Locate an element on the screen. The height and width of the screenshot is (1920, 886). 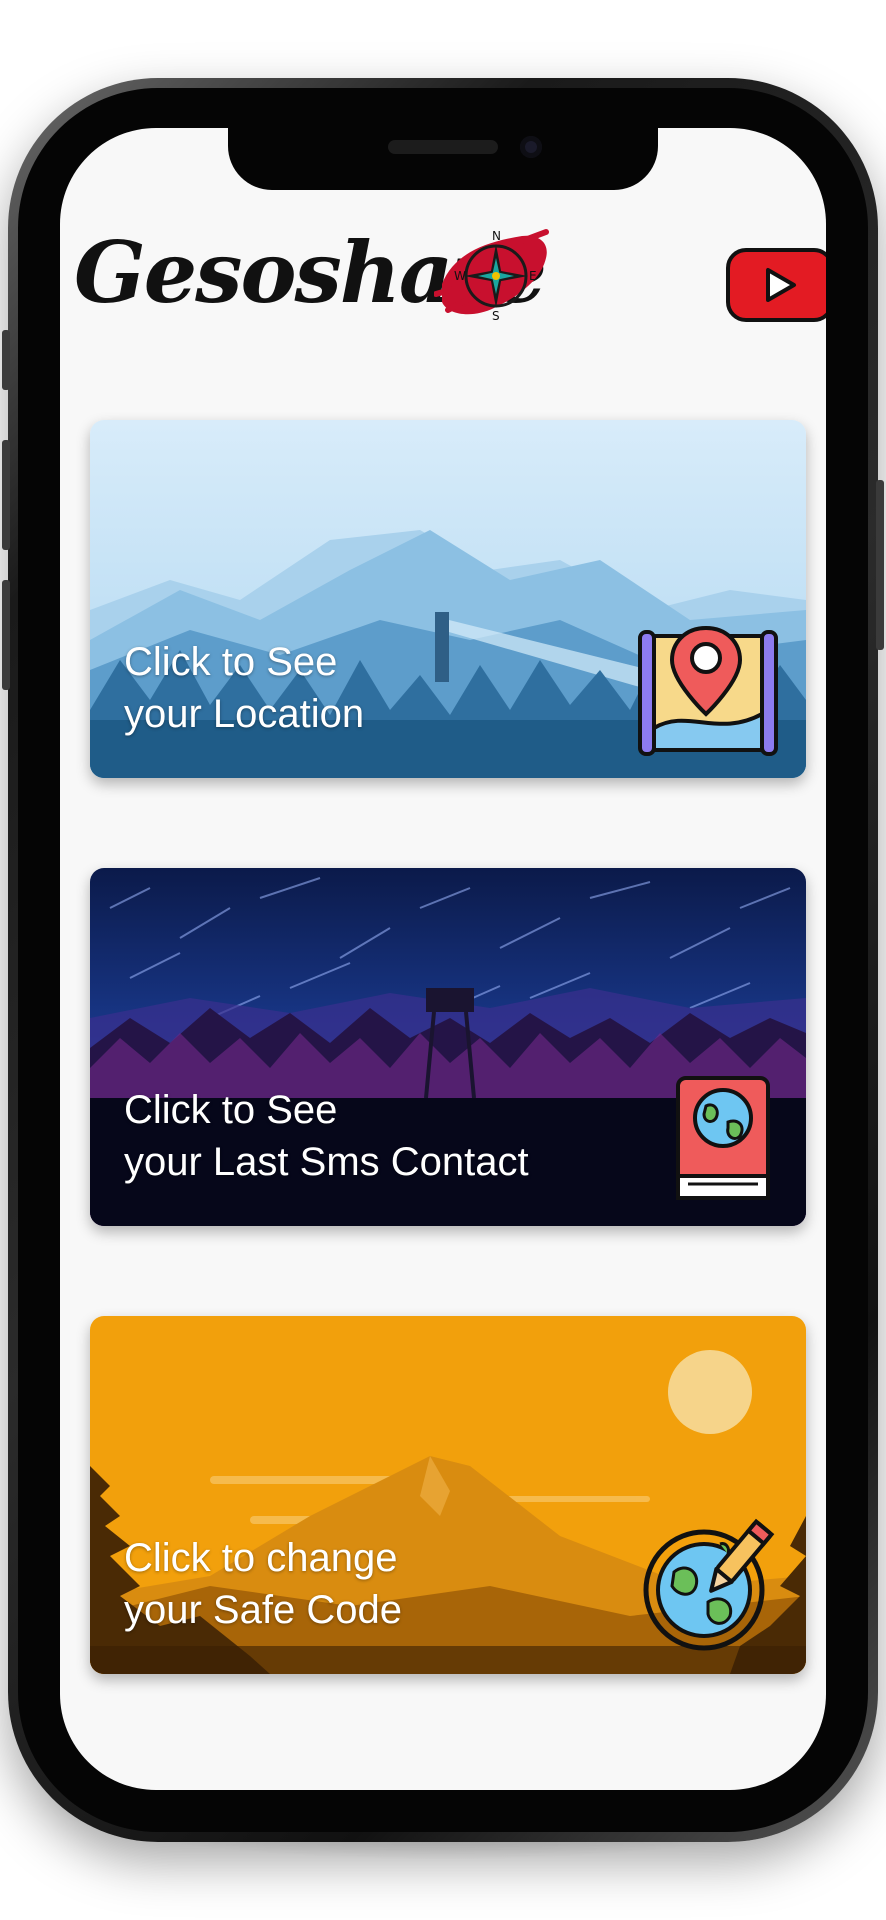
notch is located at coordinates (443, 159).